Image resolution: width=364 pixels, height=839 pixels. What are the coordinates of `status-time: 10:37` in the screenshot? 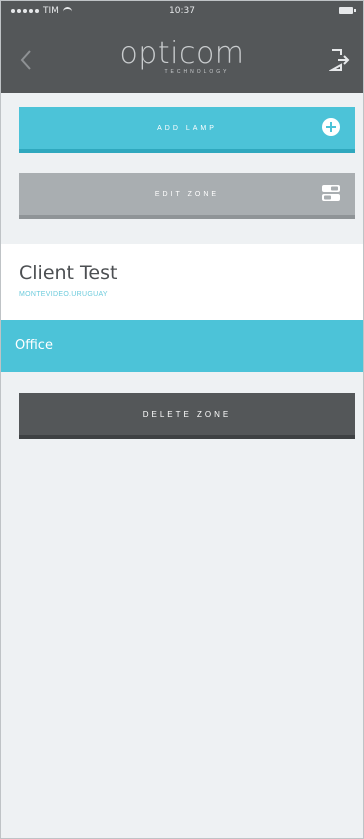 It's located at (182, 11).